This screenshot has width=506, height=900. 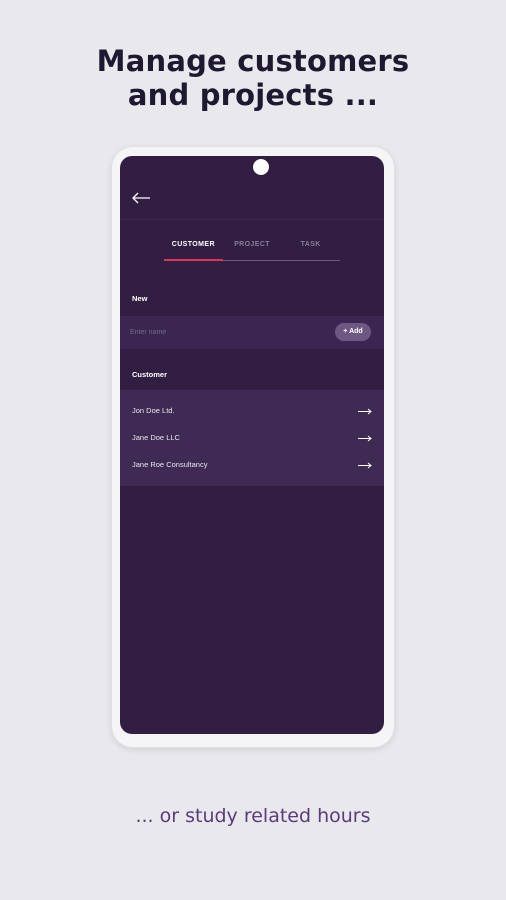 What do you see at coordinates (156, 437) in the screenshot?
I see `customer-name: Jane Doe LLC` at bounding box center [156, 437].